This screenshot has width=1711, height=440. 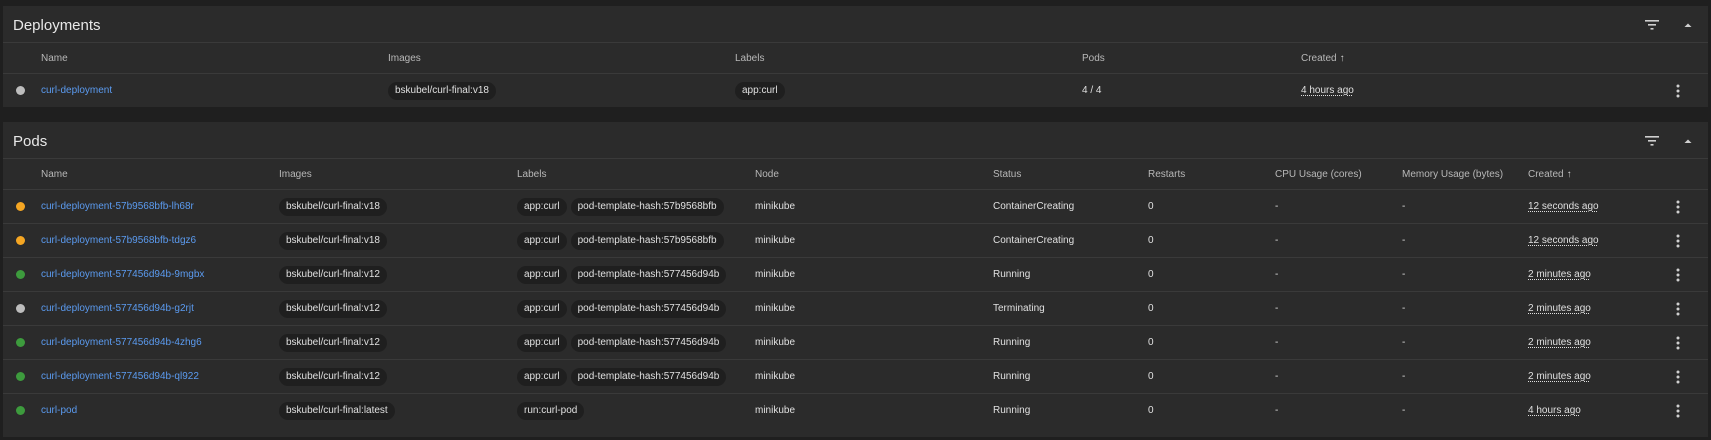 What do you see at coordinates (874, 174) in the screenshot?
I see `column-header-node: Node` at bounding box center [874, 174].